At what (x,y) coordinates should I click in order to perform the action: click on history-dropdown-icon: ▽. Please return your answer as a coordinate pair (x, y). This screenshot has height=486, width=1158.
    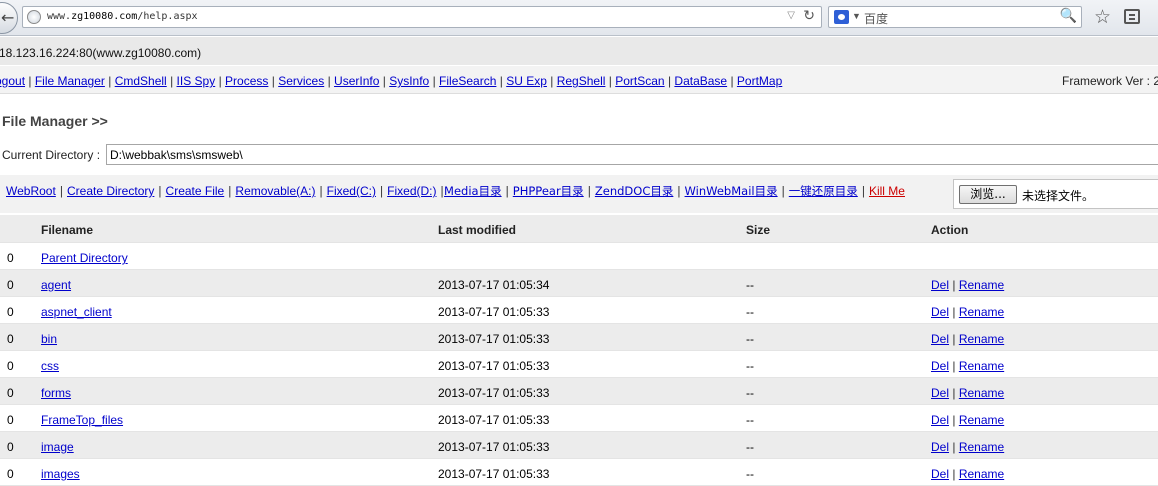
    Looking at the image, I should click on (791, 15).